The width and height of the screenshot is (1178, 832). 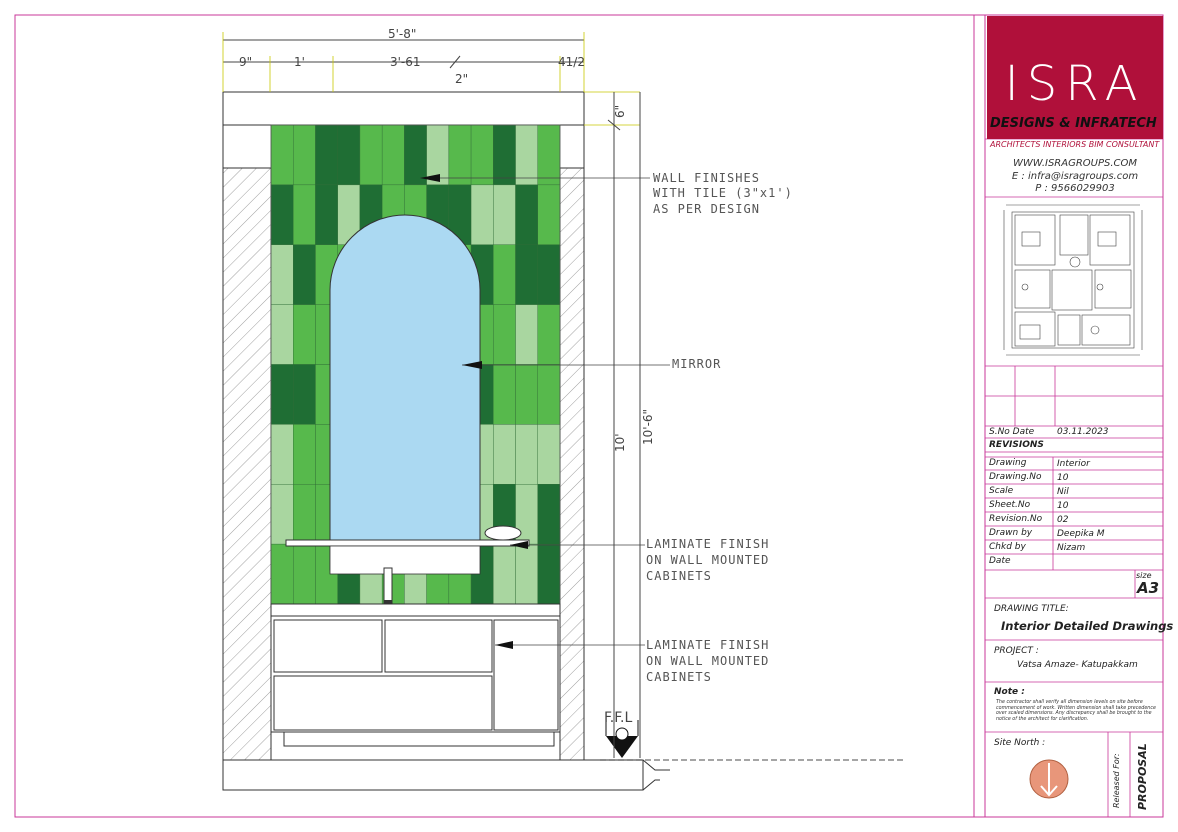 What do you see at coordinates (1000, 561) in the screenshot?
I see `field-label: Date` at bounding box center [1000, 561].